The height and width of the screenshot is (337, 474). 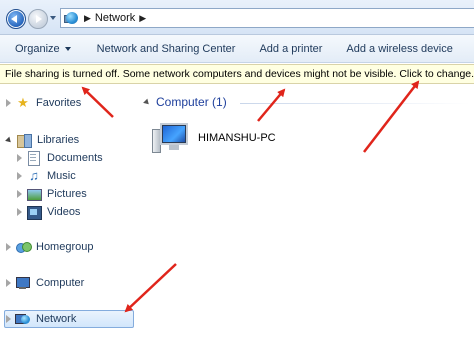 I want to click on organize-button: Organize, so click(x=43, y=49).